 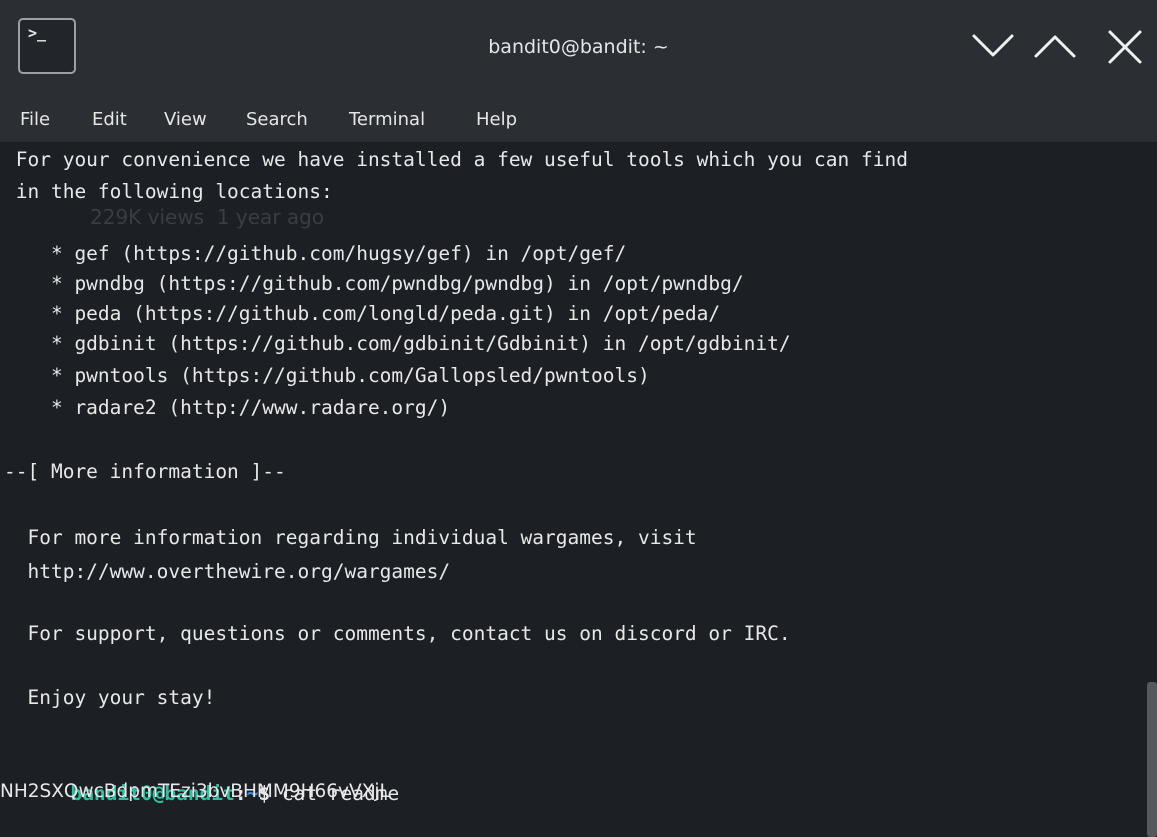 I want to click on output-line: http://www.overthewire.org/wargames/, so click(x=227, y=571).